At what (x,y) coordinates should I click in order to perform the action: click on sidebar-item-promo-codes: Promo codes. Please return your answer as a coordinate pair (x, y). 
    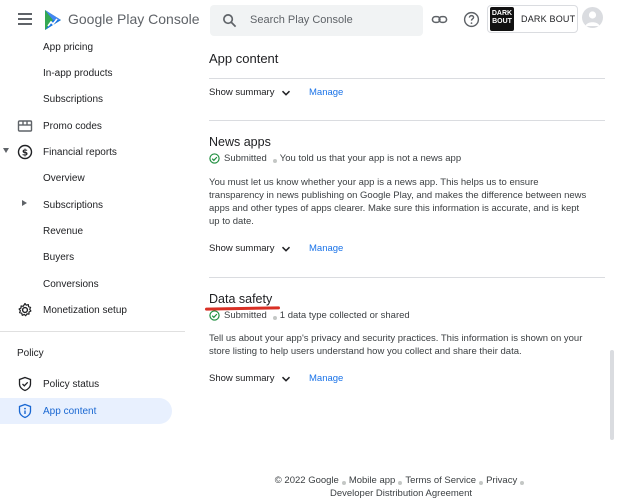
    Looking at the image, I should click on (86, 126).